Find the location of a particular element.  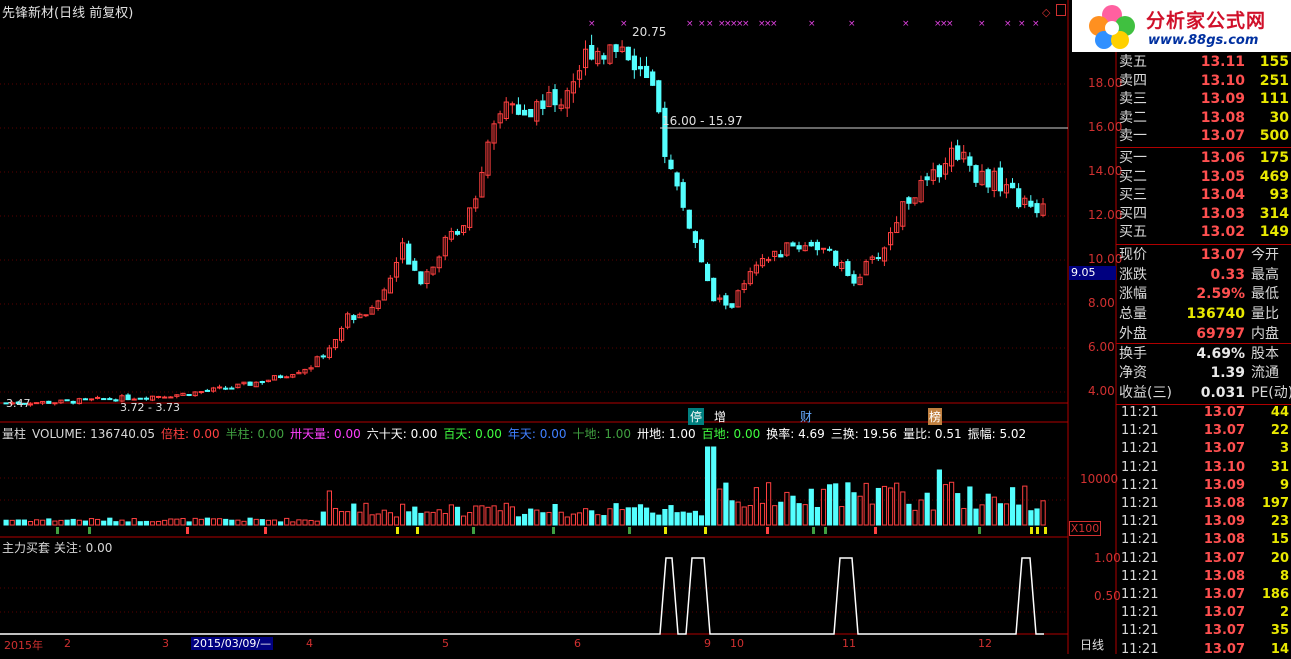

date-cursor-label: 2015/03/09/— is located at coordinates (232, 643).